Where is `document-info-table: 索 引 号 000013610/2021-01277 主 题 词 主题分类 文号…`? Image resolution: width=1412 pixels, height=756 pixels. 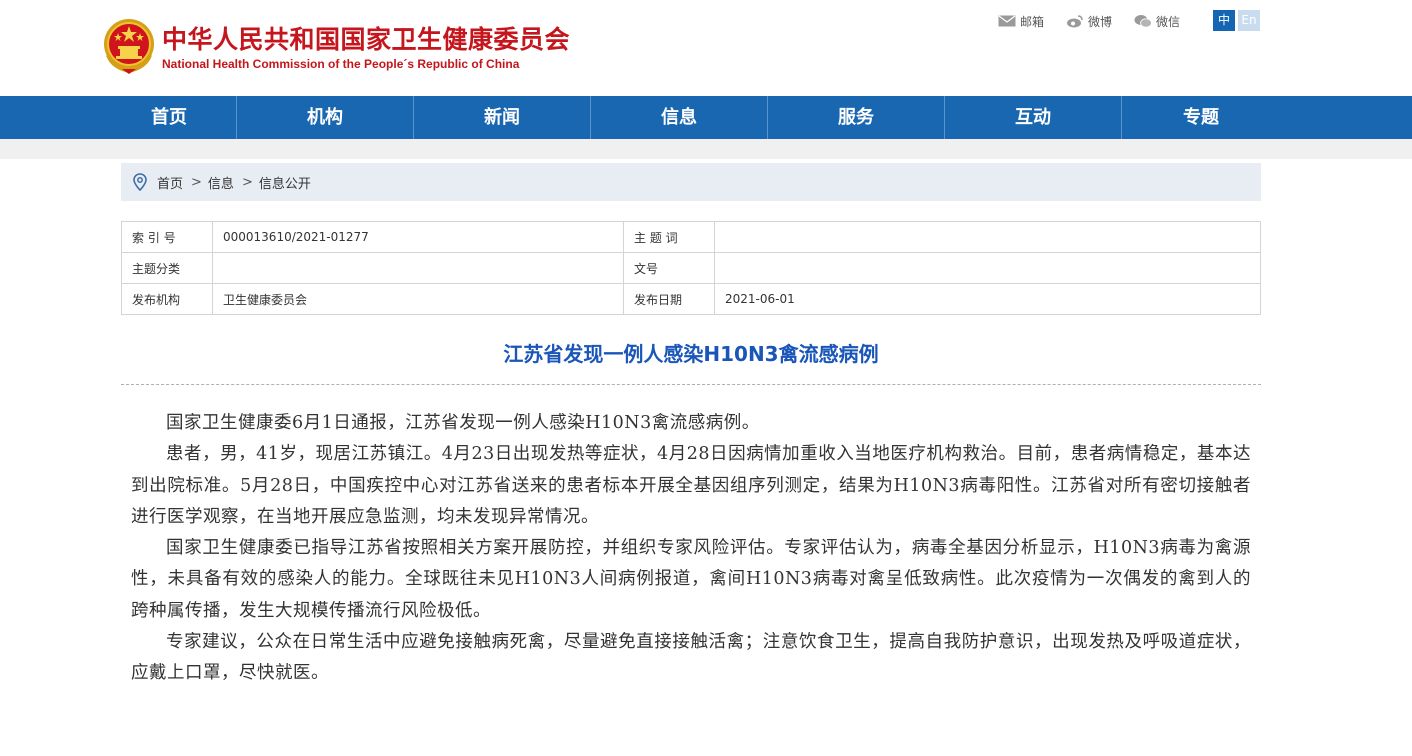 document-info-table: 索 引 号 000013610/2021-01277 主 题 词 主题分类 文号… is located at coordinates (691, 268).